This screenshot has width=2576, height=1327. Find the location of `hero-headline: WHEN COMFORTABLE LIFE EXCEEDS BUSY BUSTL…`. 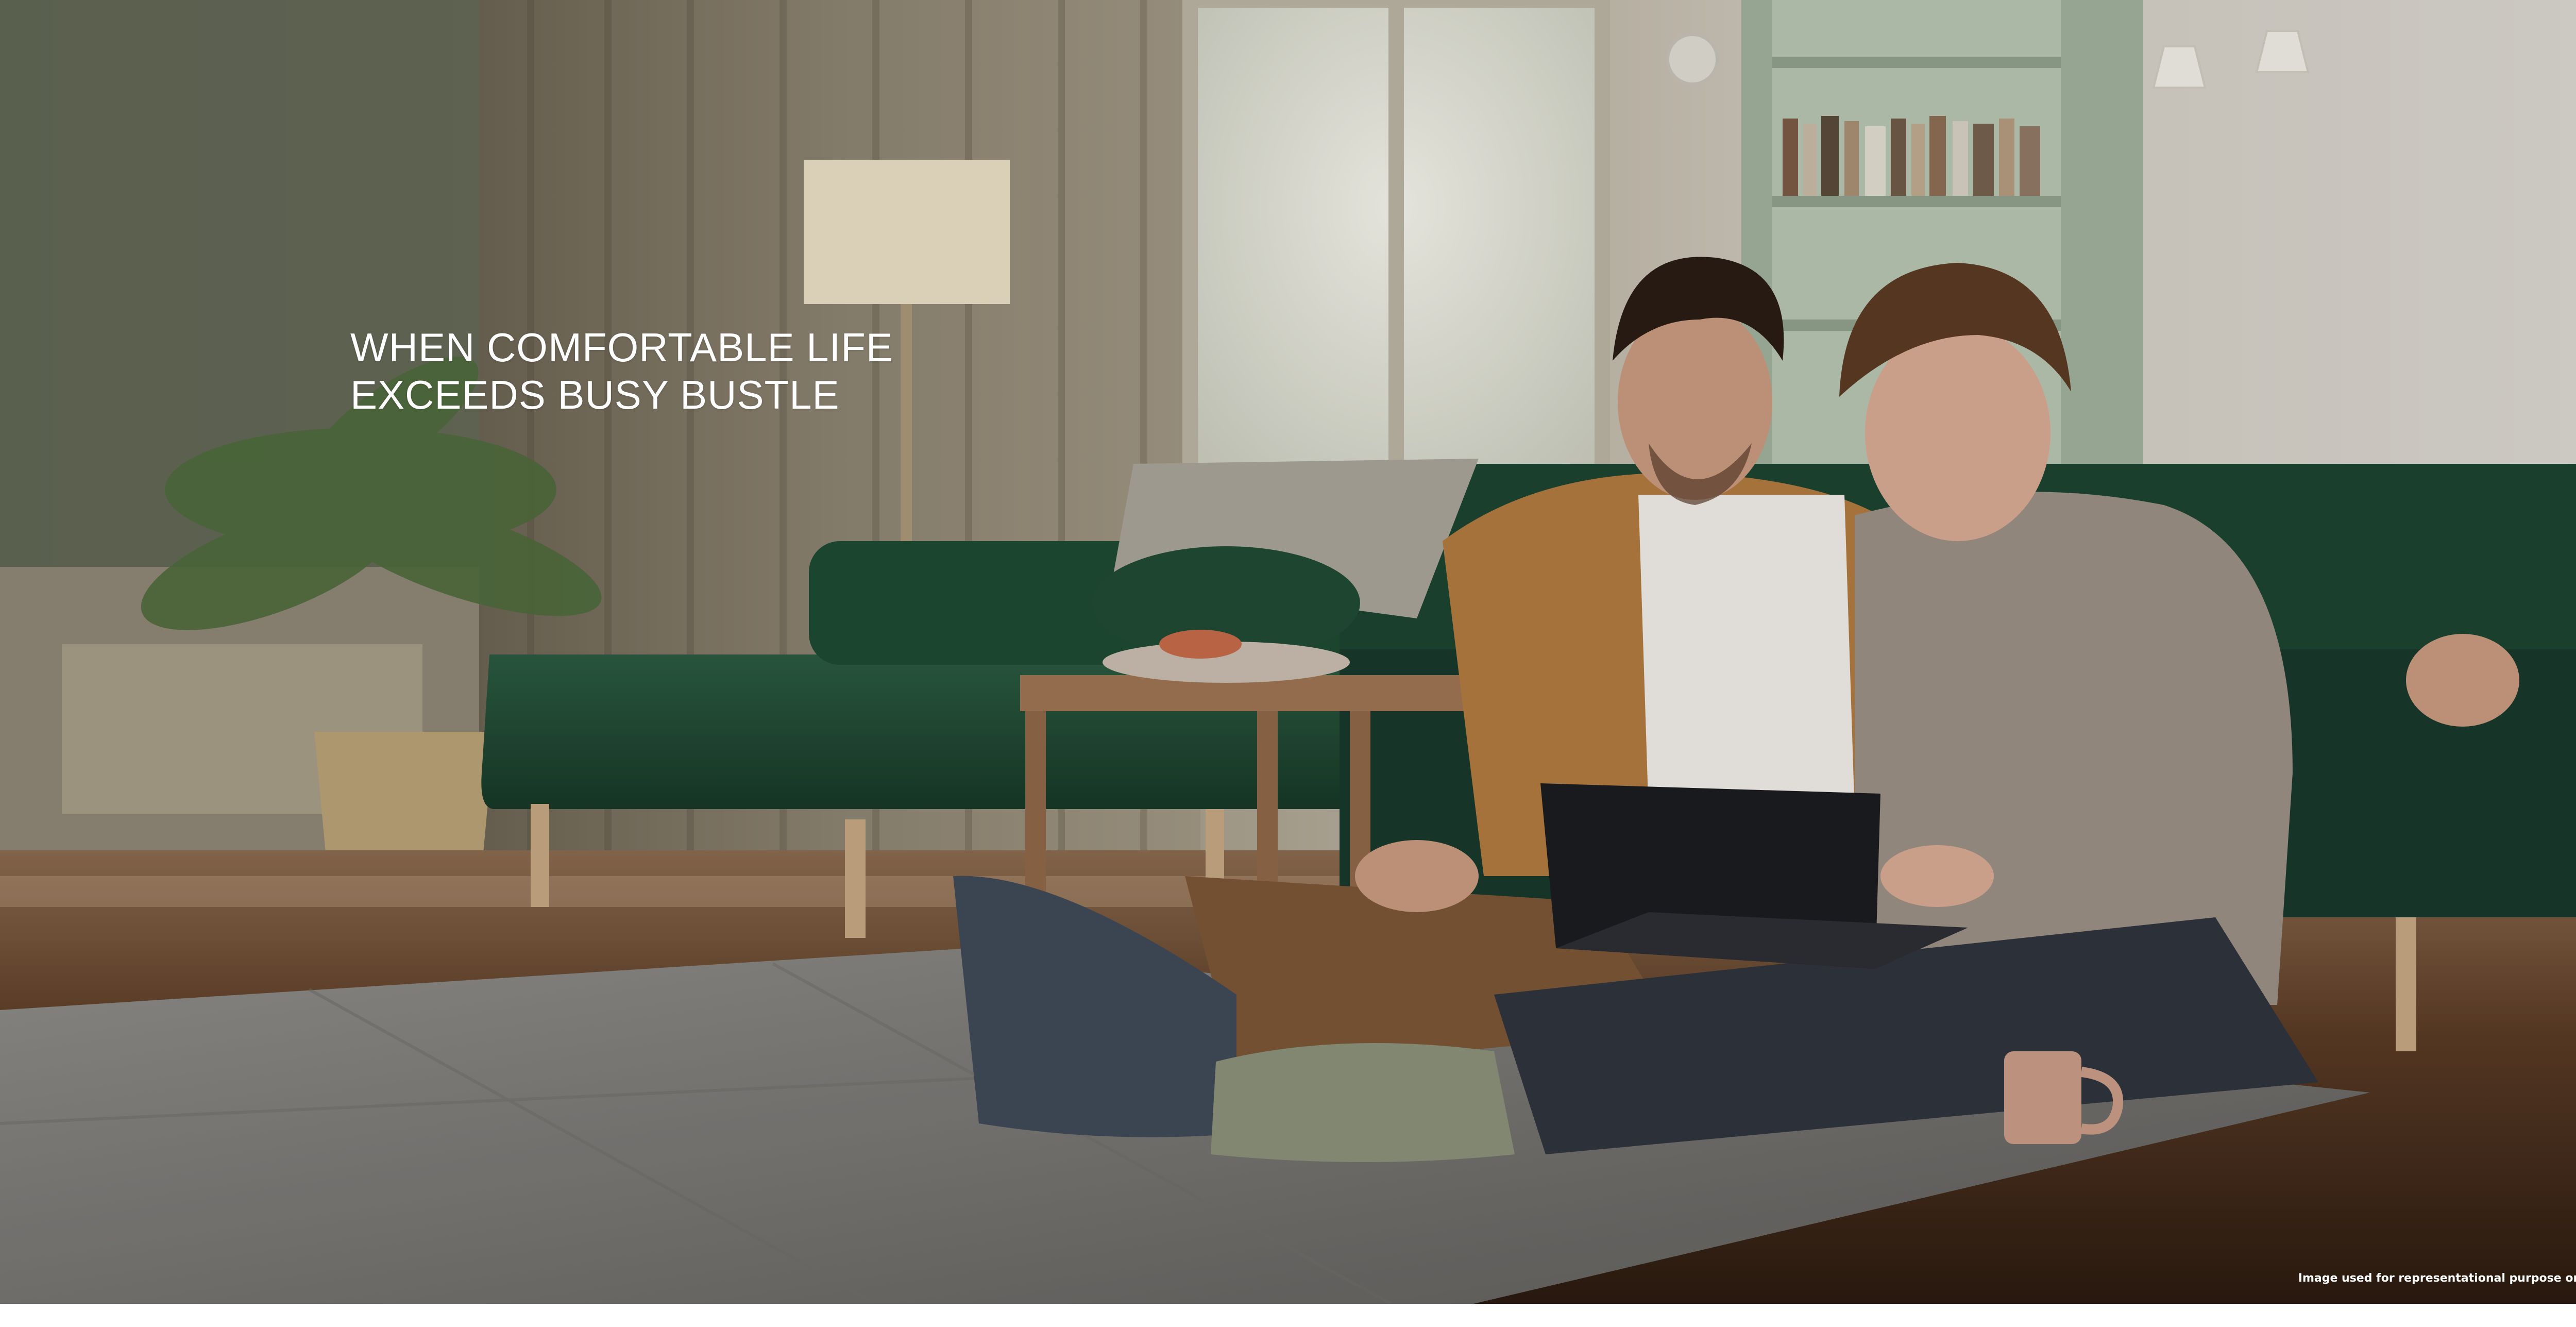

hero-headline: WHEN COMFORTABLE LIFE EXCEEDS BUSY BUSTL… is located at coordinates (621, 371).